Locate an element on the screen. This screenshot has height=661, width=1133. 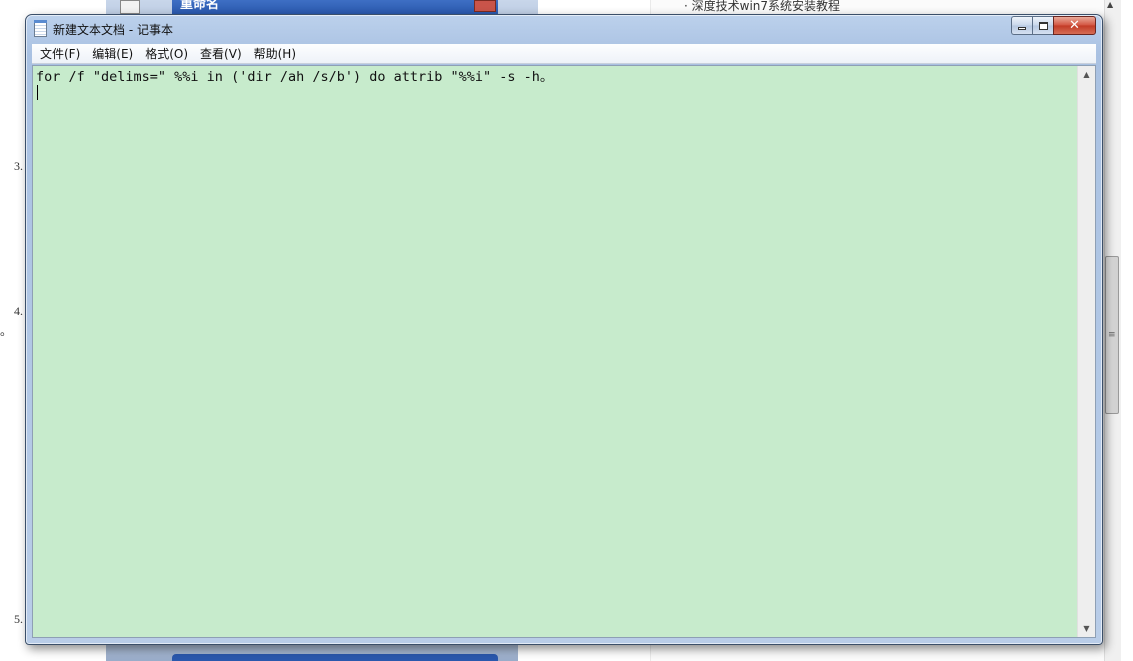
rename-dialog-title: 重命名 is located at coordinates (335, 7).